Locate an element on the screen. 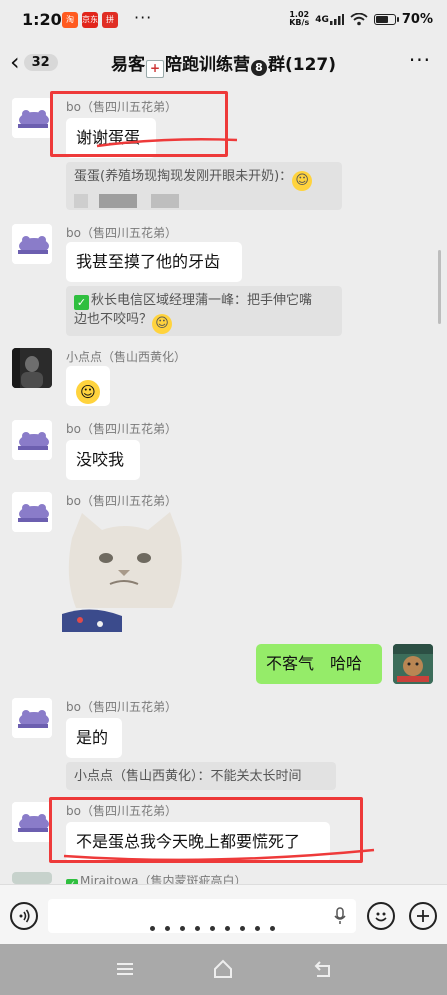 The height and width of the screenshot is (995, 447). voice-button is located at coordinates (24, 916).